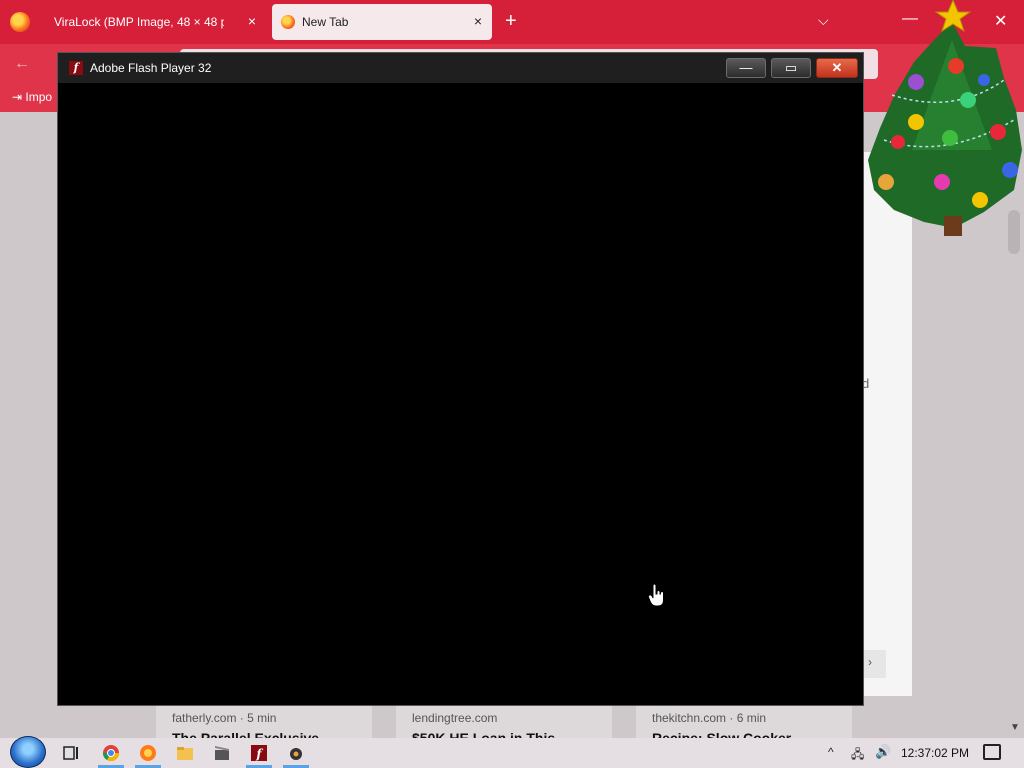 This screenshot has width=1024, height=768. I want to click on flash-player-icon: f, so click(76, 68).